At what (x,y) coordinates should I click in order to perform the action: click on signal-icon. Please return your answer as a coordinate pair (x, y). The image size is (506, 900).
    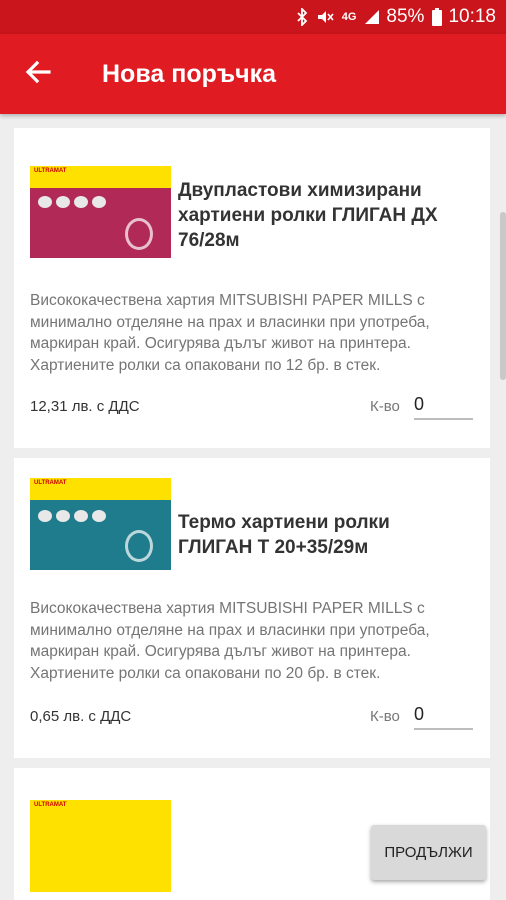
    Looking at the image, I should click on (372, 17).